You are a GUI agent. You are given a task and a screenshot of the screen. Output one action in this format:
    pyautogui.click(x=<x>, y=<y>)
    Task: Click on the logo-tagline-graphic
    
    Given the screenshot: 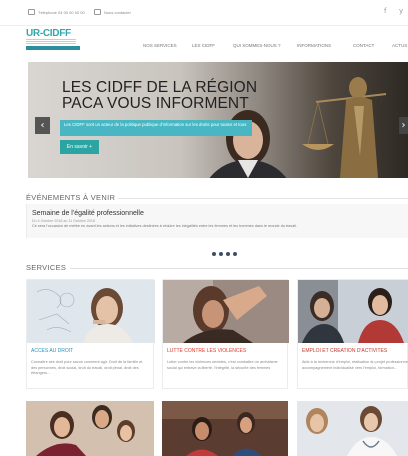 What is the action you would take?
    pyautogui.click(x=51, y=41)
    